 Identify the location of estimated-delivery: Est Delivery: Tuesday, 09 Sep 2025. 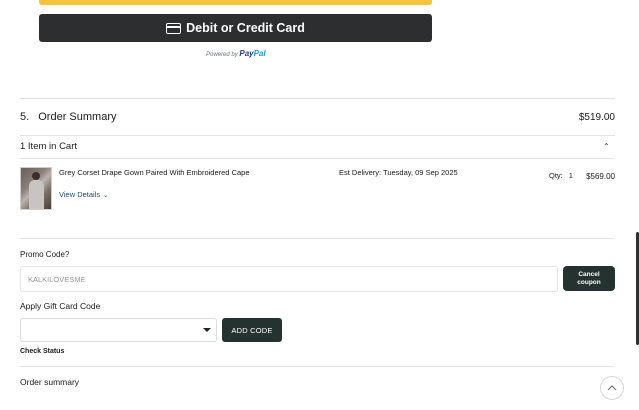
(398, 172).